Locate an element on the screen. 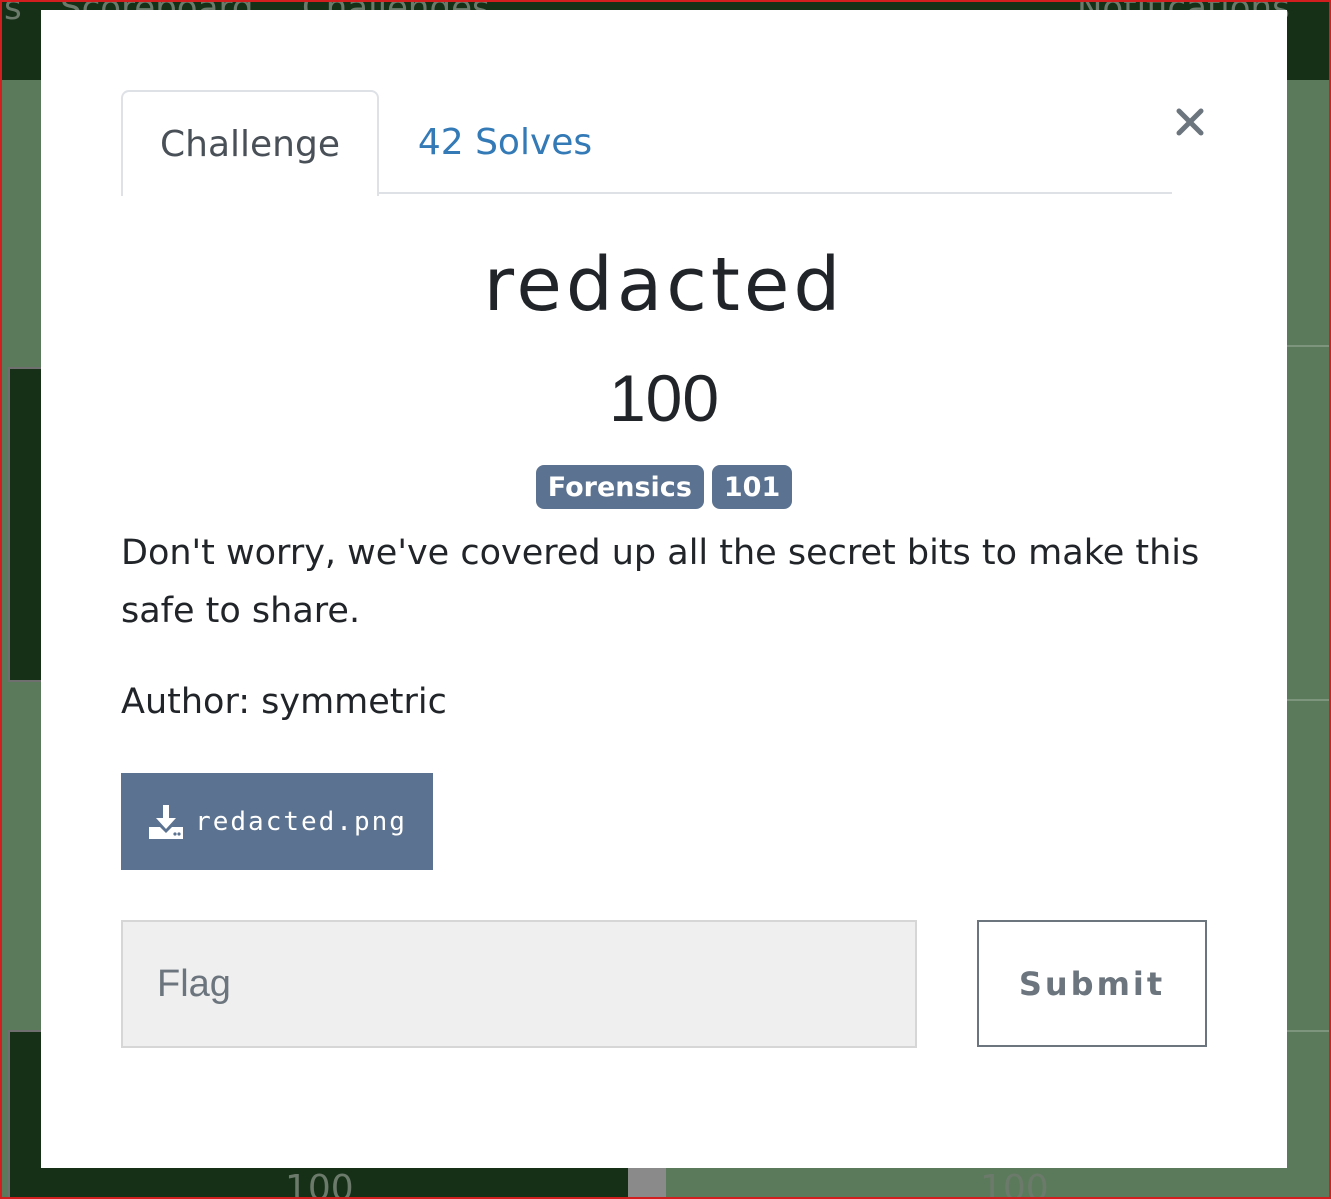 This screenshot has height=1199, width=1331. tab-challenge: Challenge is located at coordinates (250, 143).